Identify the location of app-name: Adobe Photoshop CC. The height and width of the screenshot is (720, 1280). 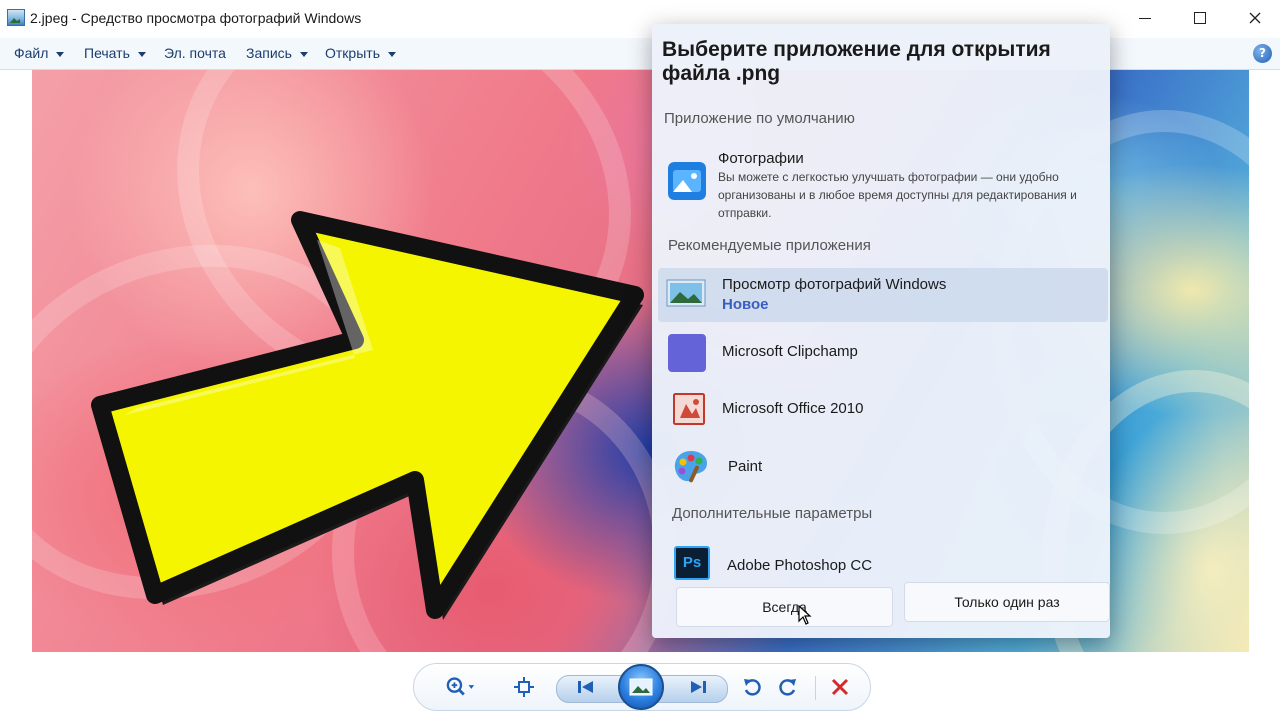
(800, 565).